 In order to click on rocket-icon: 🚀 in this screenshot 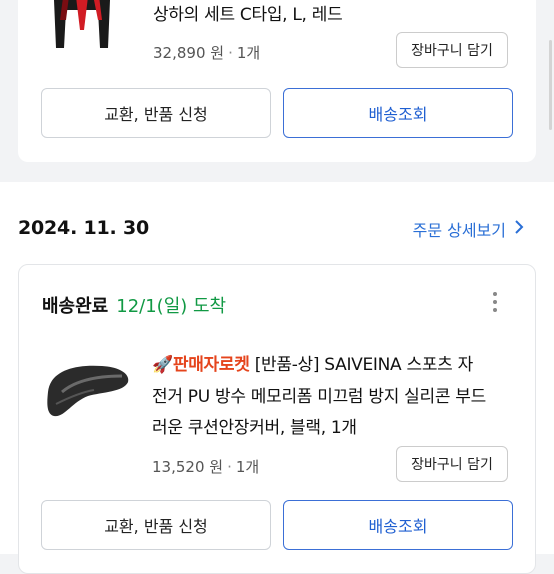, I will do `click(162, 365)`.